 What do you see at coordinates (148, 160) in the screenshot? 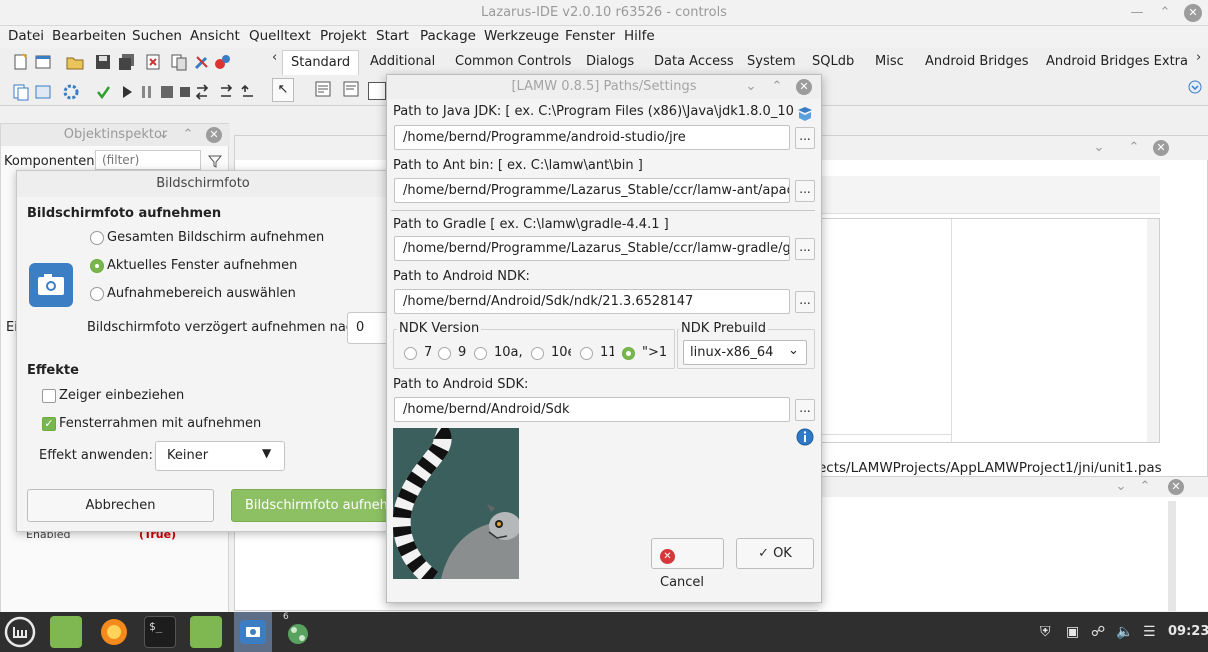
I see `components-filter-input` at bounding box center [148, 160].